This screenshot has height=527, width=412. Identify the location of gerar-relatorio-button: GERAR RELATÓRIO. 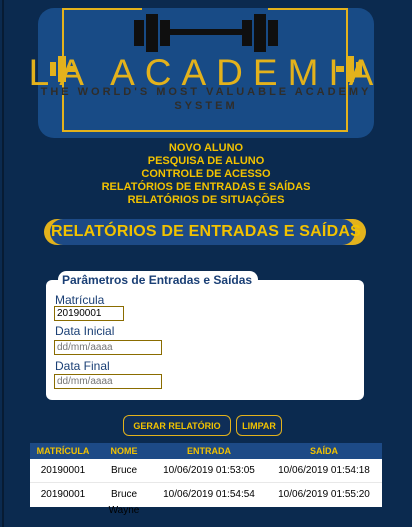
(177, 425).